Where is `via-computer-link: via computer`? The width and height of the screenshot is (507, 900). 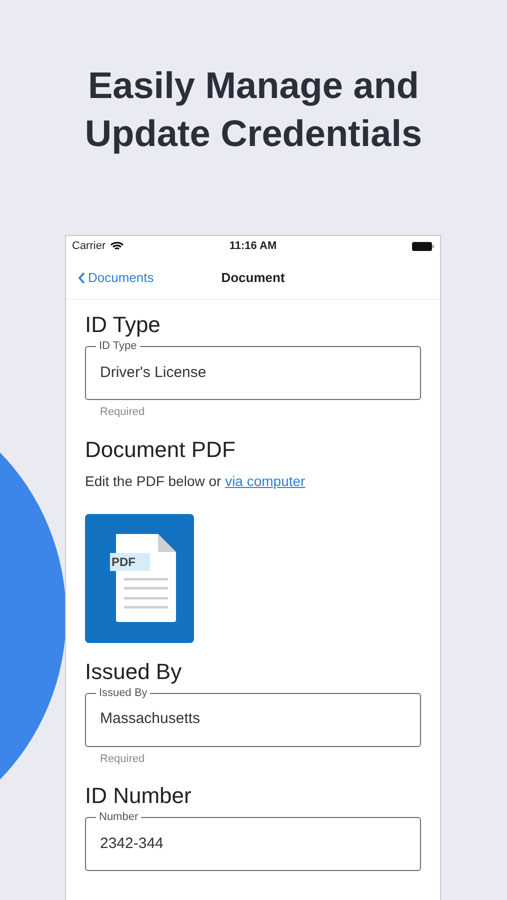 via-computer-link: via computer is located at coordinates (265, 480).